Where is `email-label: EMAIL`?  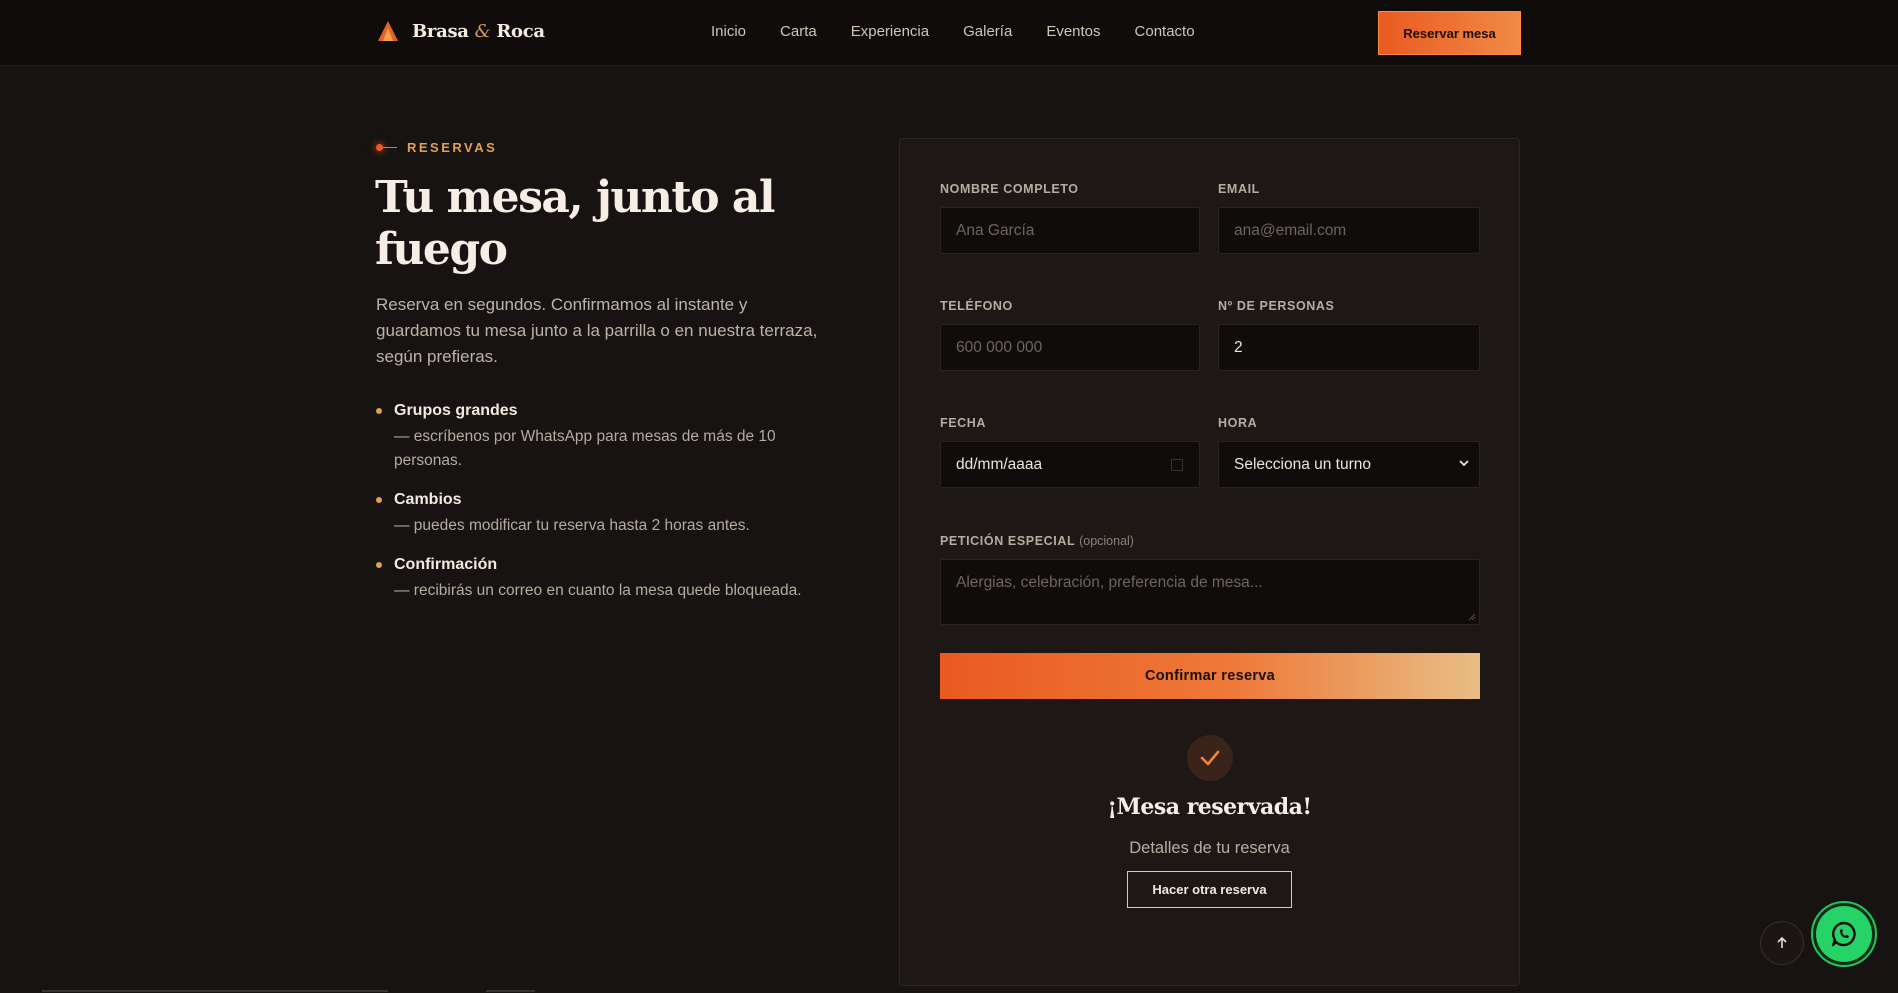
email-label: EMAIL is located at coordinates (1239, 189).